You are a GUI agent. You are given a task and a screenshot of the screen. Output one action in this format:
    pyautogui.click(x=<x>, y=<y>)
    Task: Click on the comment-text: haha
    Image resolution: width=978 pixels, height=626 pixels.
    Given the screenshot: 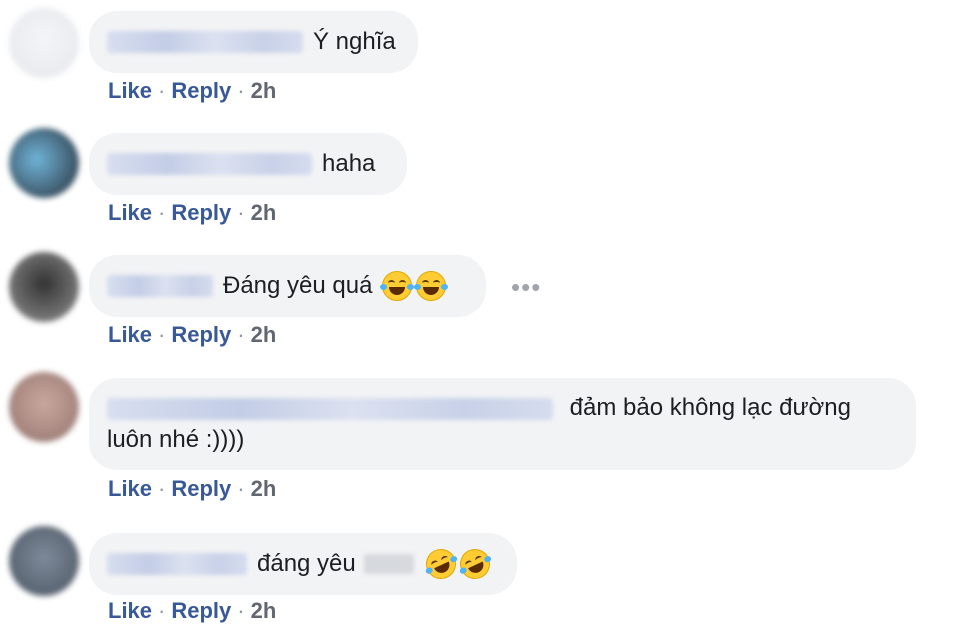 What is the action you would take?
    pyautogui.click(x=349, y=163)
    